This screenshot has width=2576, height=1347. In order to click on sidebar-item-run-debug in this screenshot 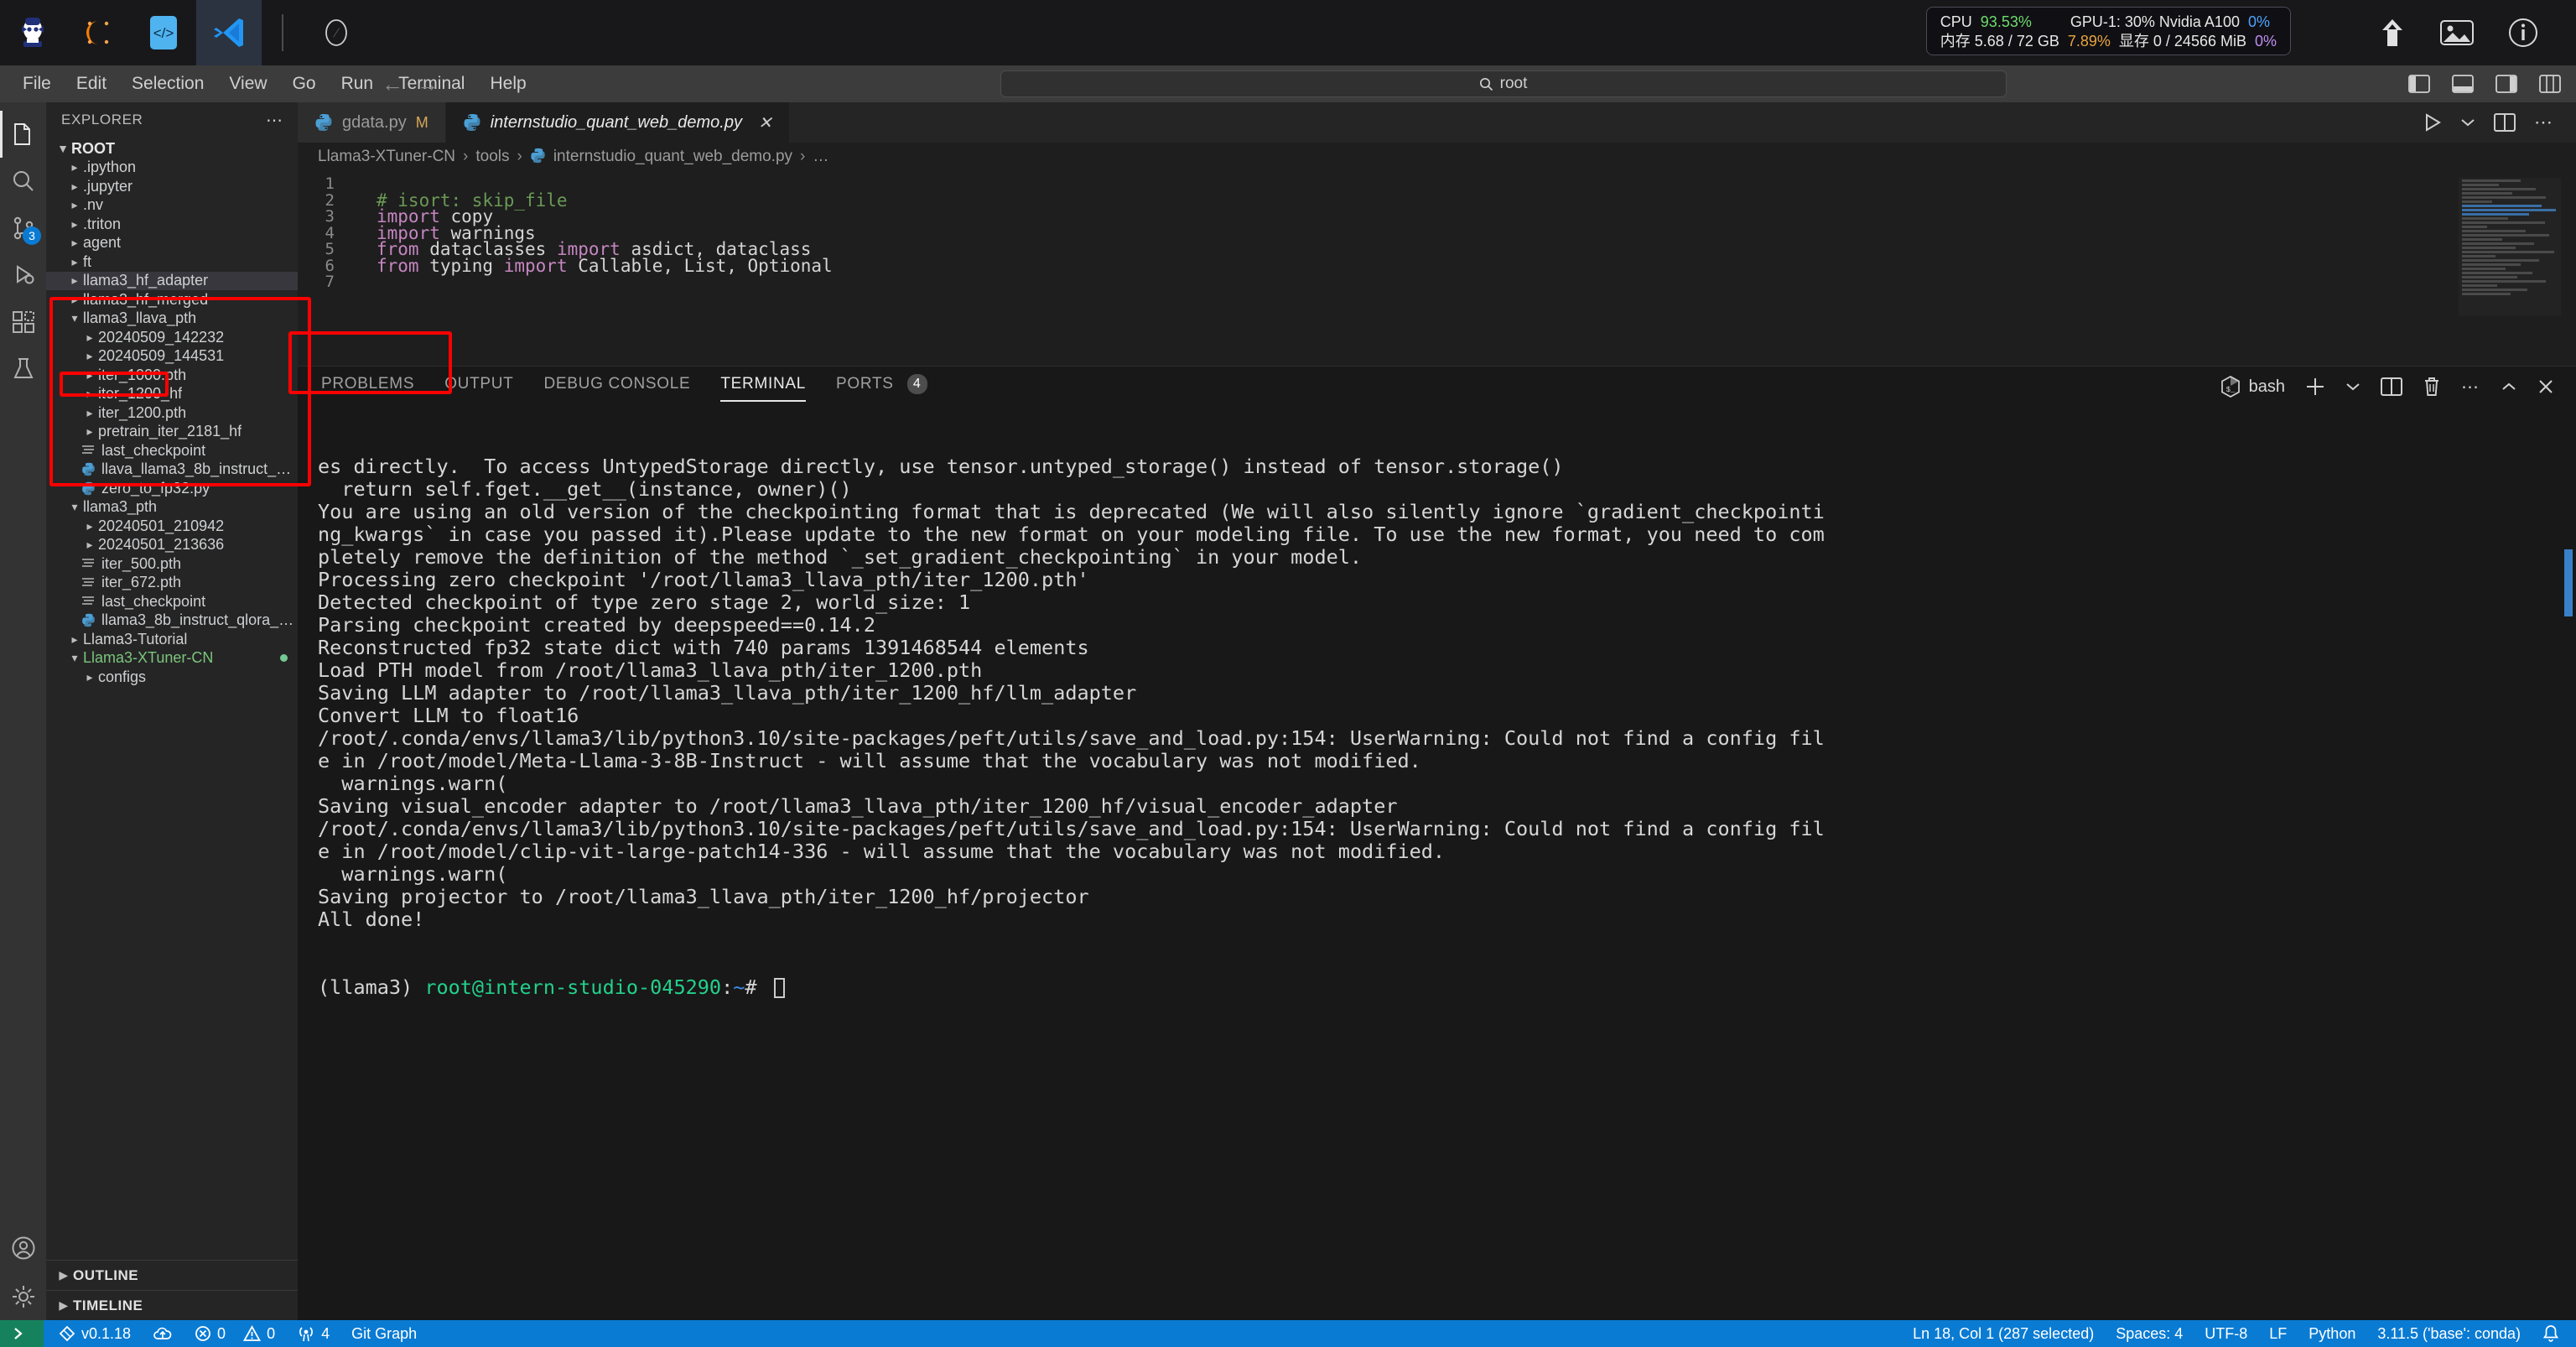, I will do `click(23, 275)`.